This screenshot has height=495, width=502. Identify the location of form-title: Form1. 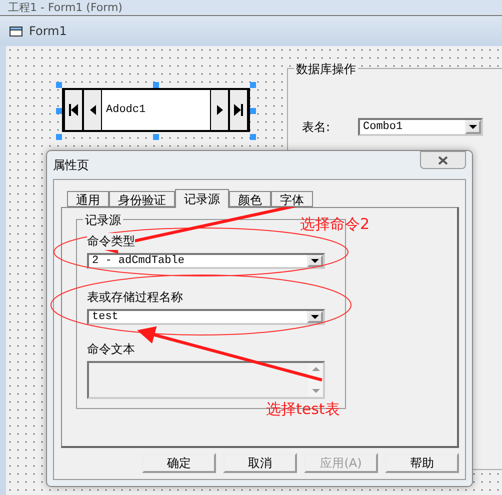
(48, 31).